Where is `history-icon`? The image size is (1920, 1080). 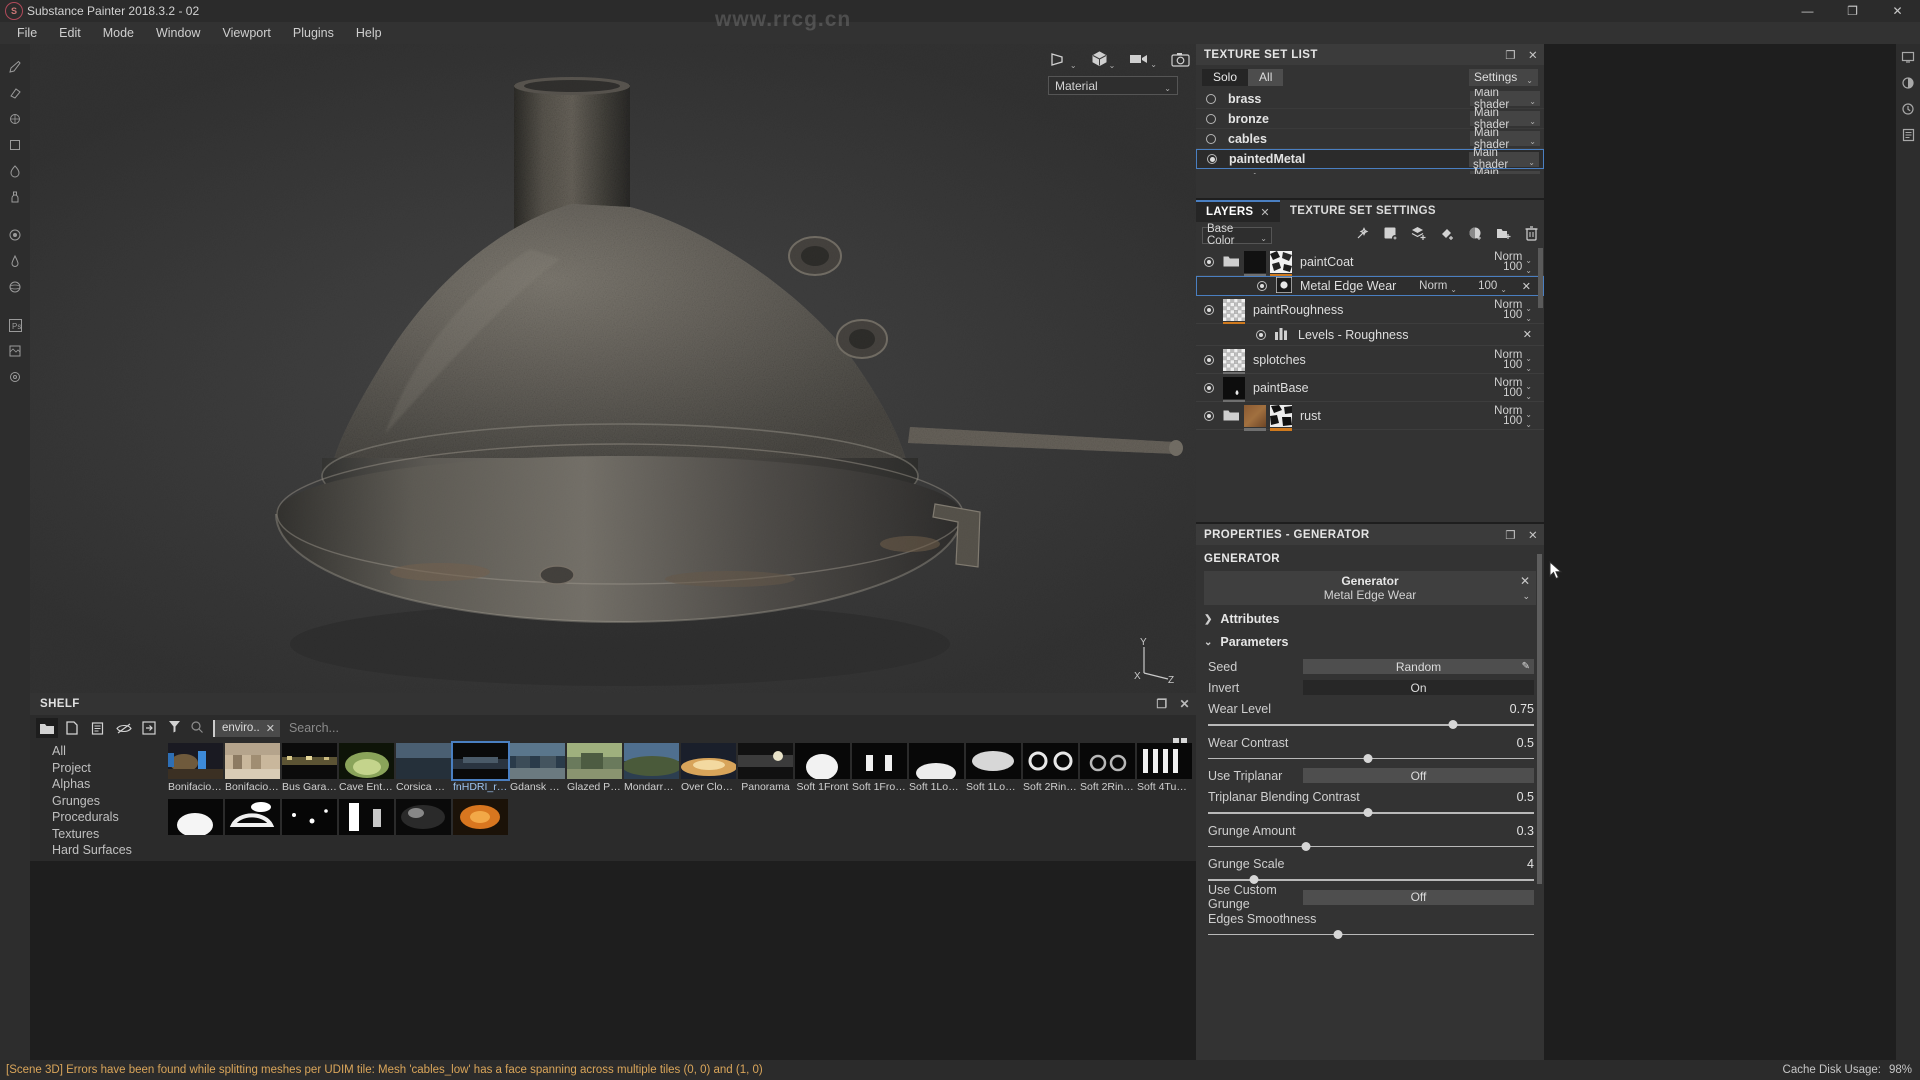
history-icon is located at coordinates (1908, 109).